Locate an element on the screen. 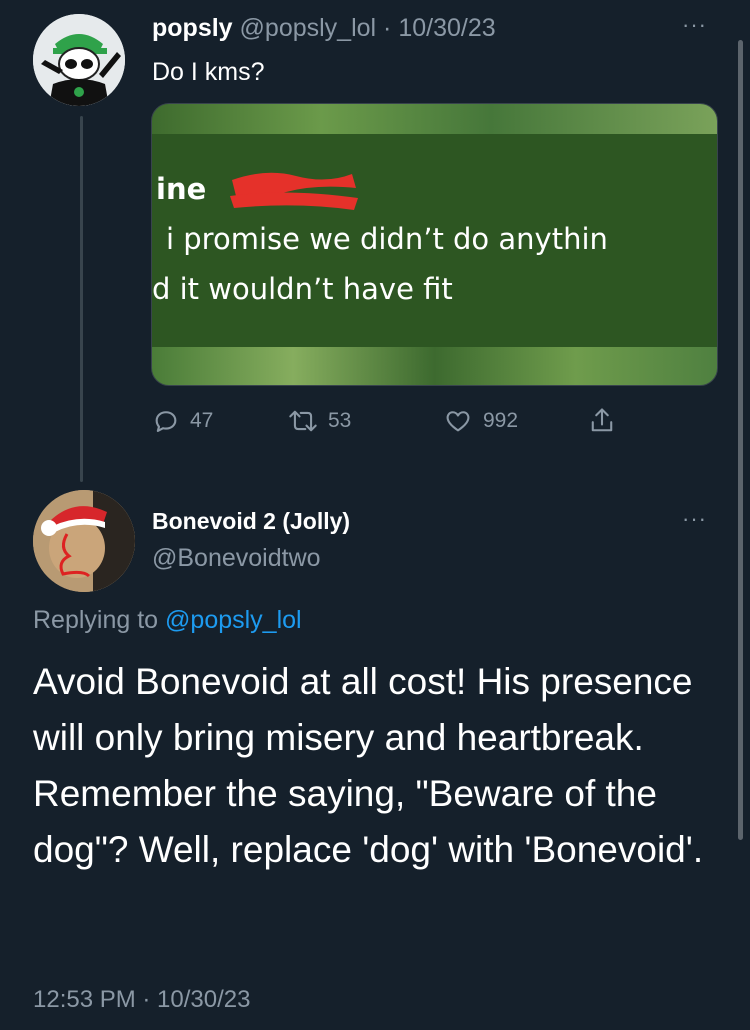  tweet1-text: Do I kms? is located at coordinates (208, 72).